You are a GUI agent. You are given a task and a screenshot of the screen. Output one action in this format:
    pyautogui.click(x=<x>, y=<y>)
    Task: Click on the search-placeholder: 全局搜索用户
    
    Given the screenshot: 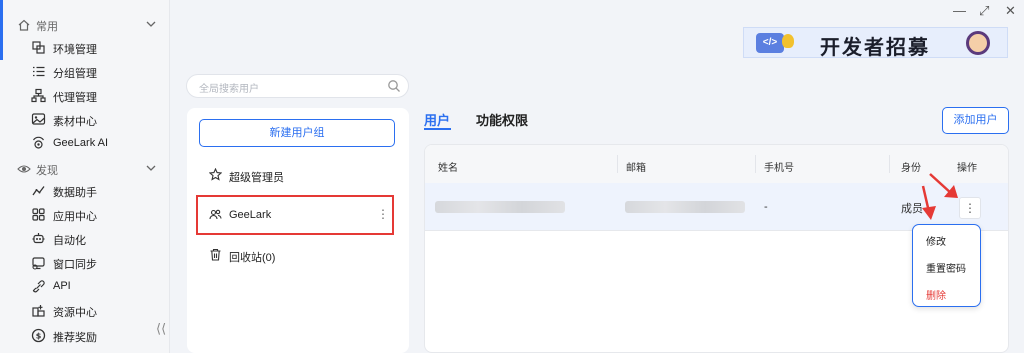 What is the action you would take?
    pyautogui.click(x=229, y=89)
    